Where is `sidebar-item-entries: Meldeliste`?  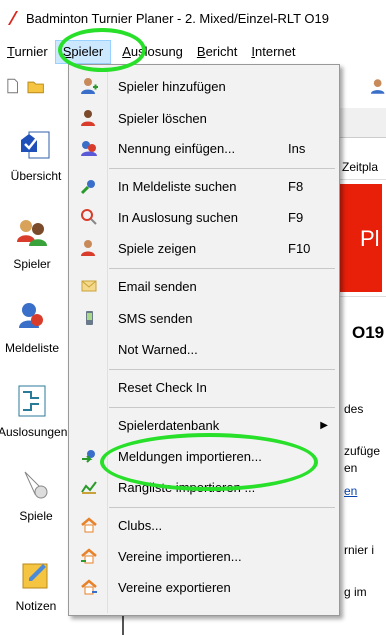
sidebar-item-entries: Meldeliste is located at coordinates (33, 327).